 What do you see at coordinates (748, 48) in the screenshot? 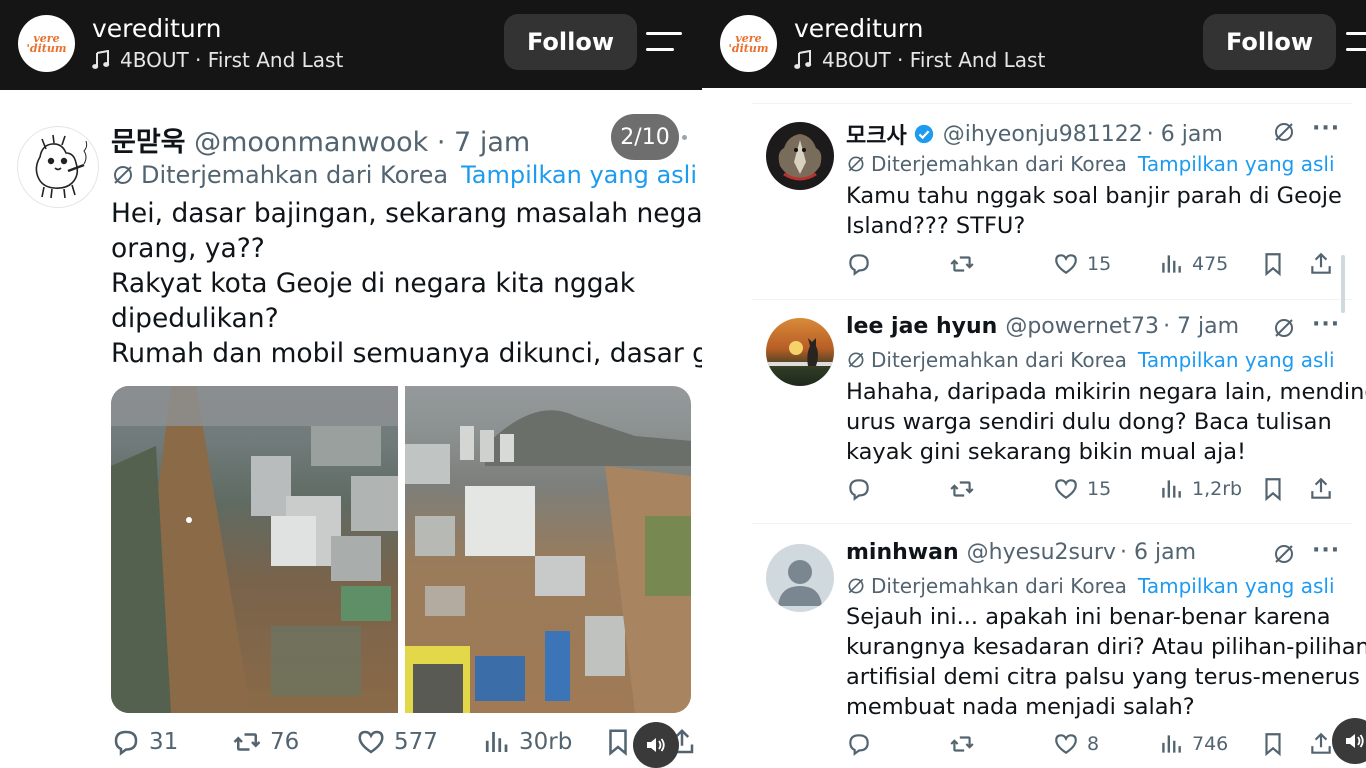
I see `logo-text-bottom: 'ditum` at bounding box center [748, 48].